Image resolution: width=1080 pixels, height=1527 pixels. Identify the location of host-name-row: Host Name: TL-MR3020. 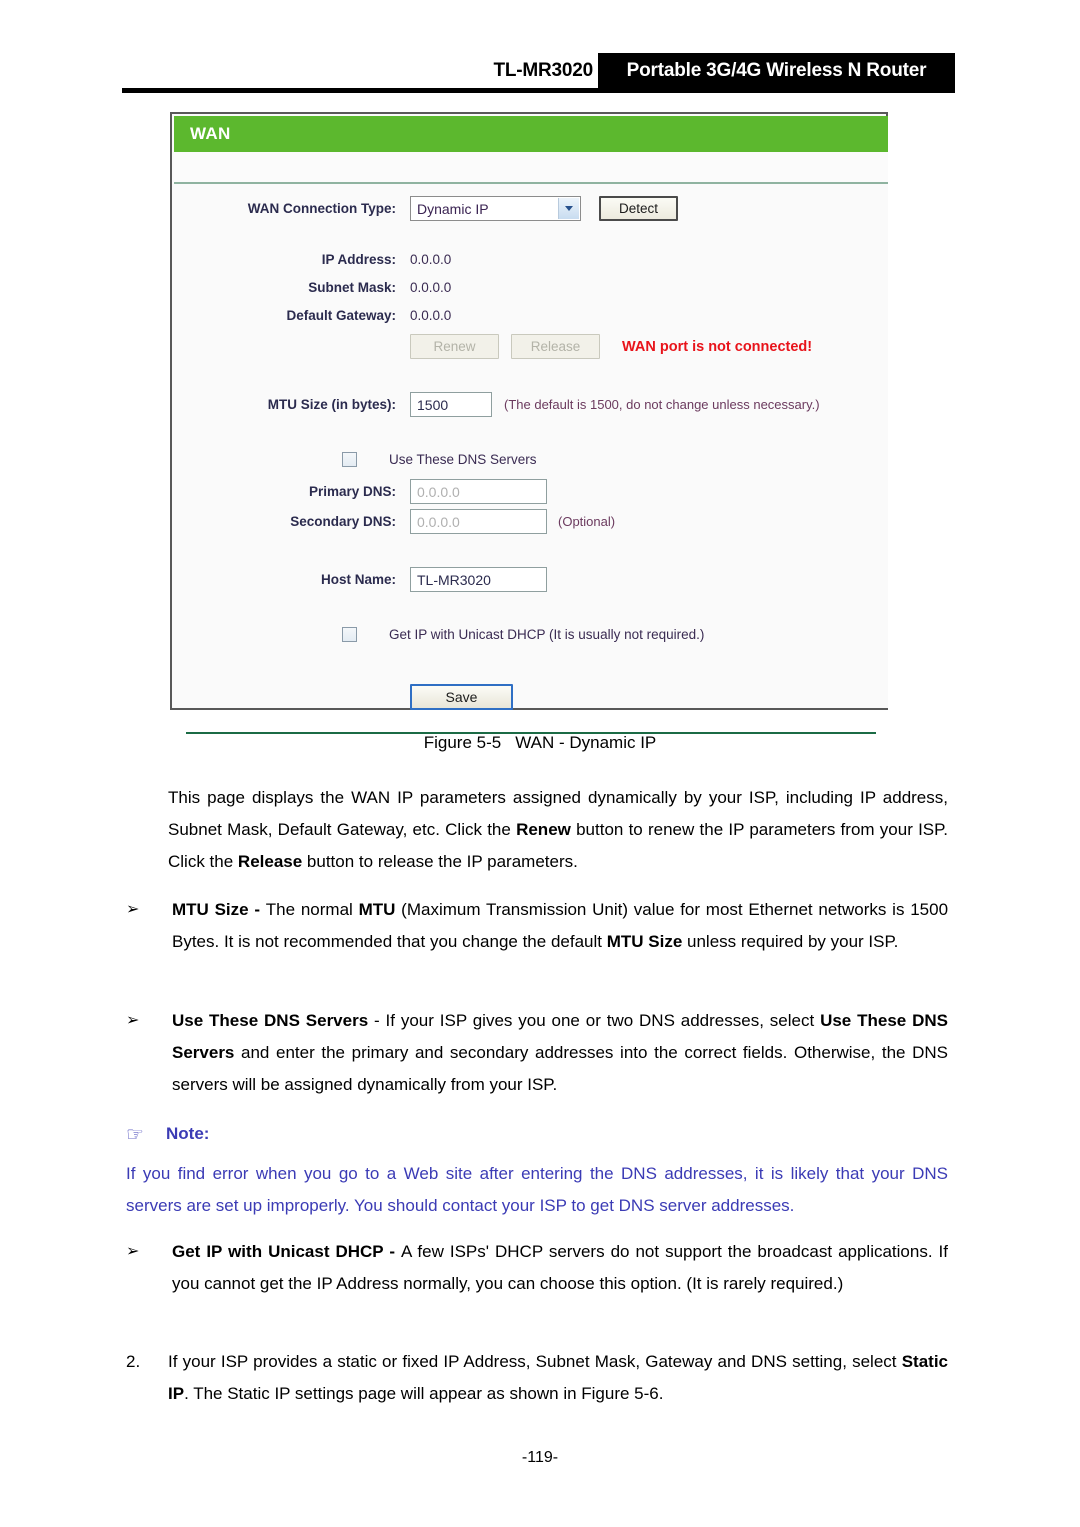
(360, 579).